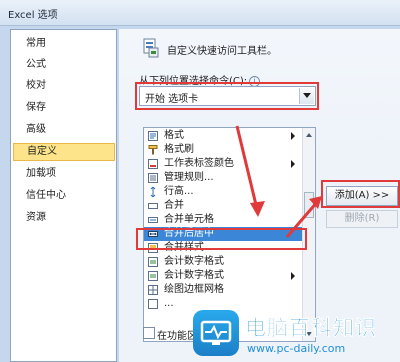 Image resolution: width=400 pixels, height=362 pixels. I want to click on watermark-logo, so click(216, 333).